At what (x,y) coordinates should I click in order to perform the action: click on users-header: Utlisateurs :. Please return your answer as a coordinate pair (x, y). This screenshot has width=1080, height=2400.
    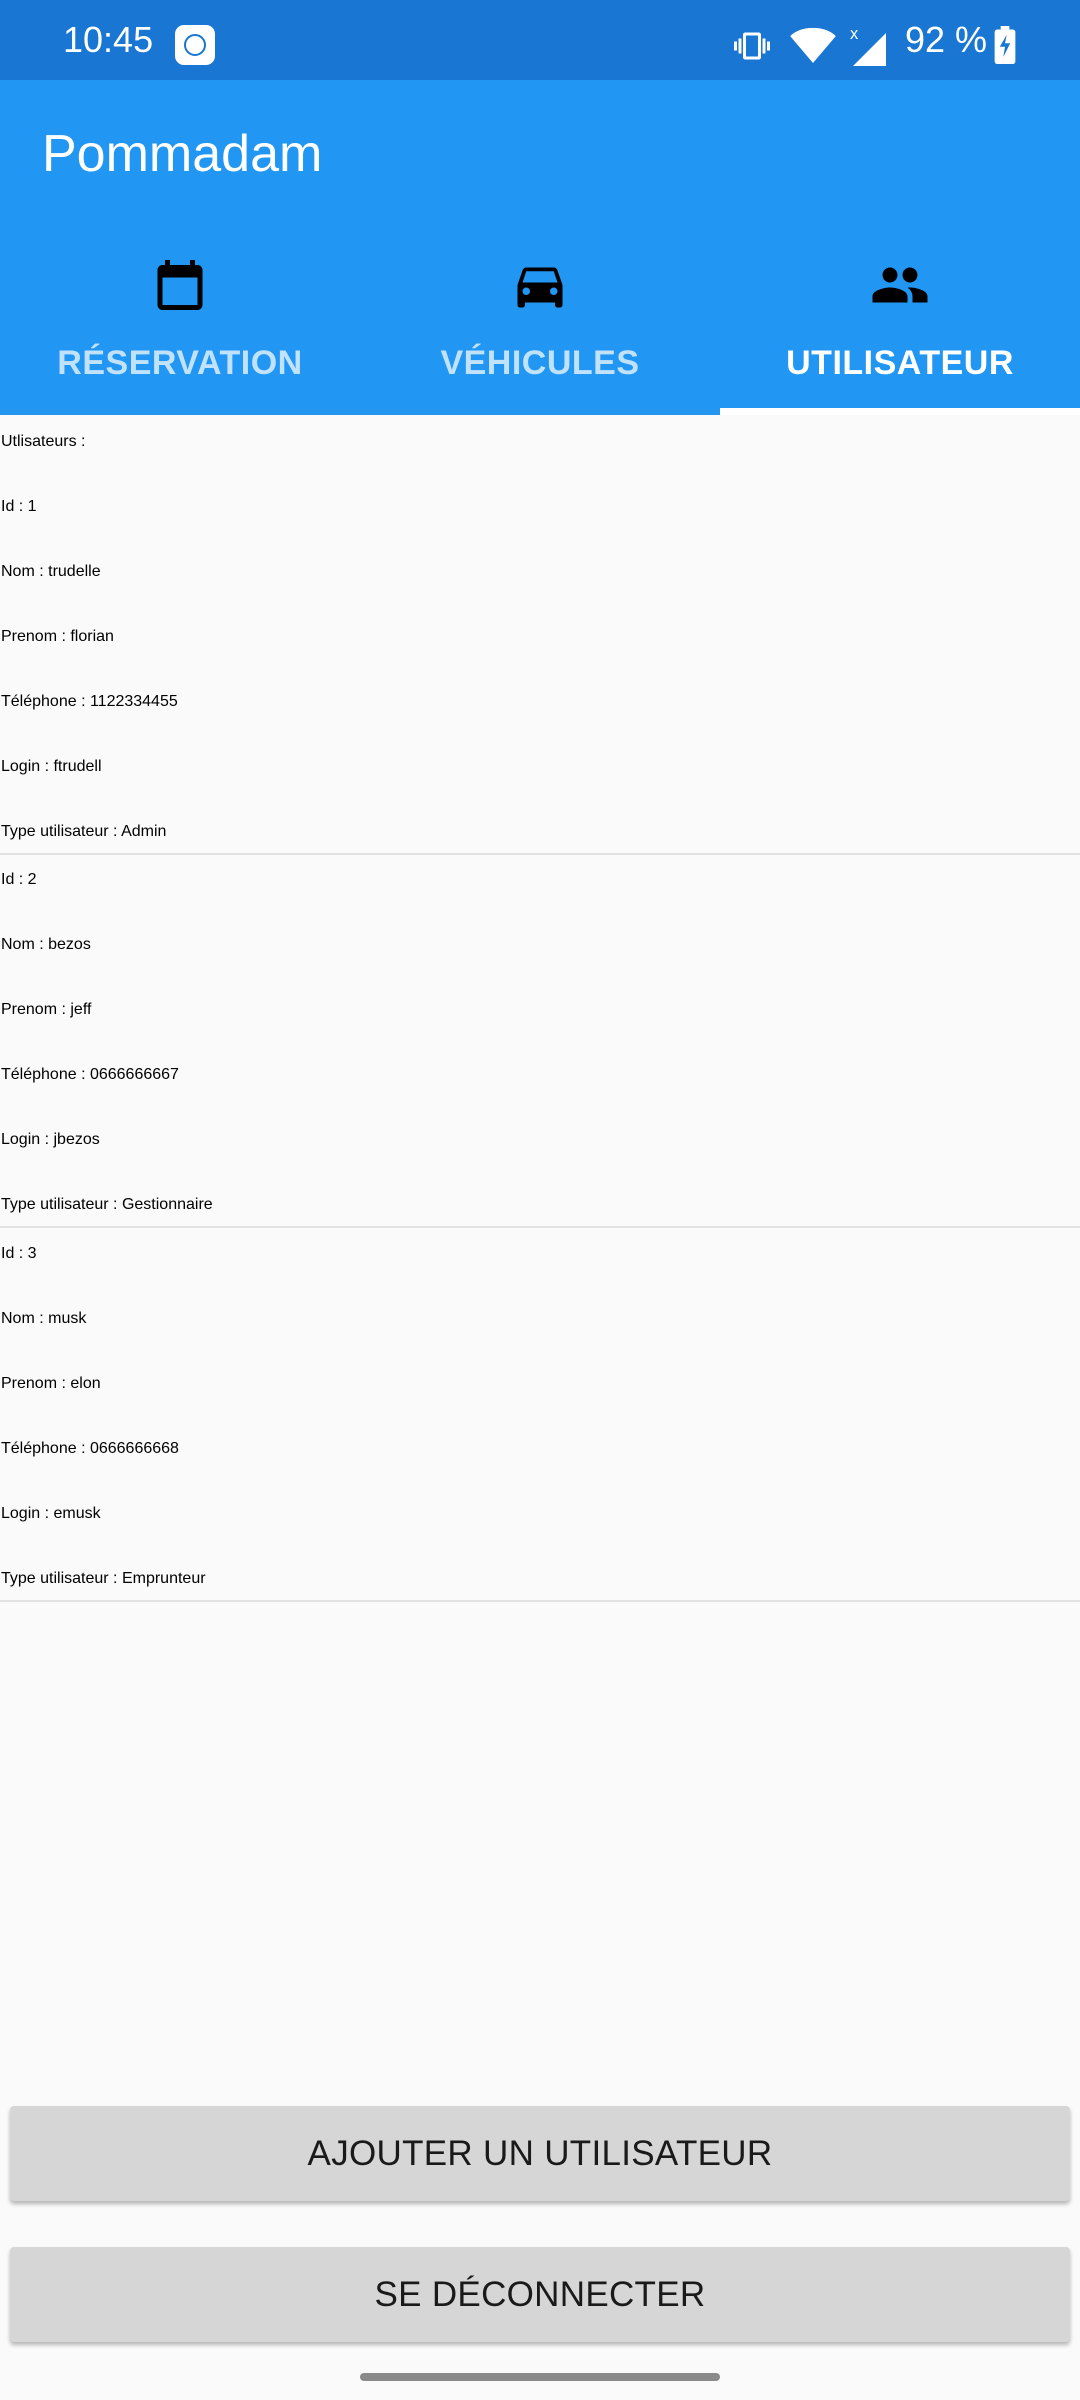
    Looking at the image, I should click on (43, 441).